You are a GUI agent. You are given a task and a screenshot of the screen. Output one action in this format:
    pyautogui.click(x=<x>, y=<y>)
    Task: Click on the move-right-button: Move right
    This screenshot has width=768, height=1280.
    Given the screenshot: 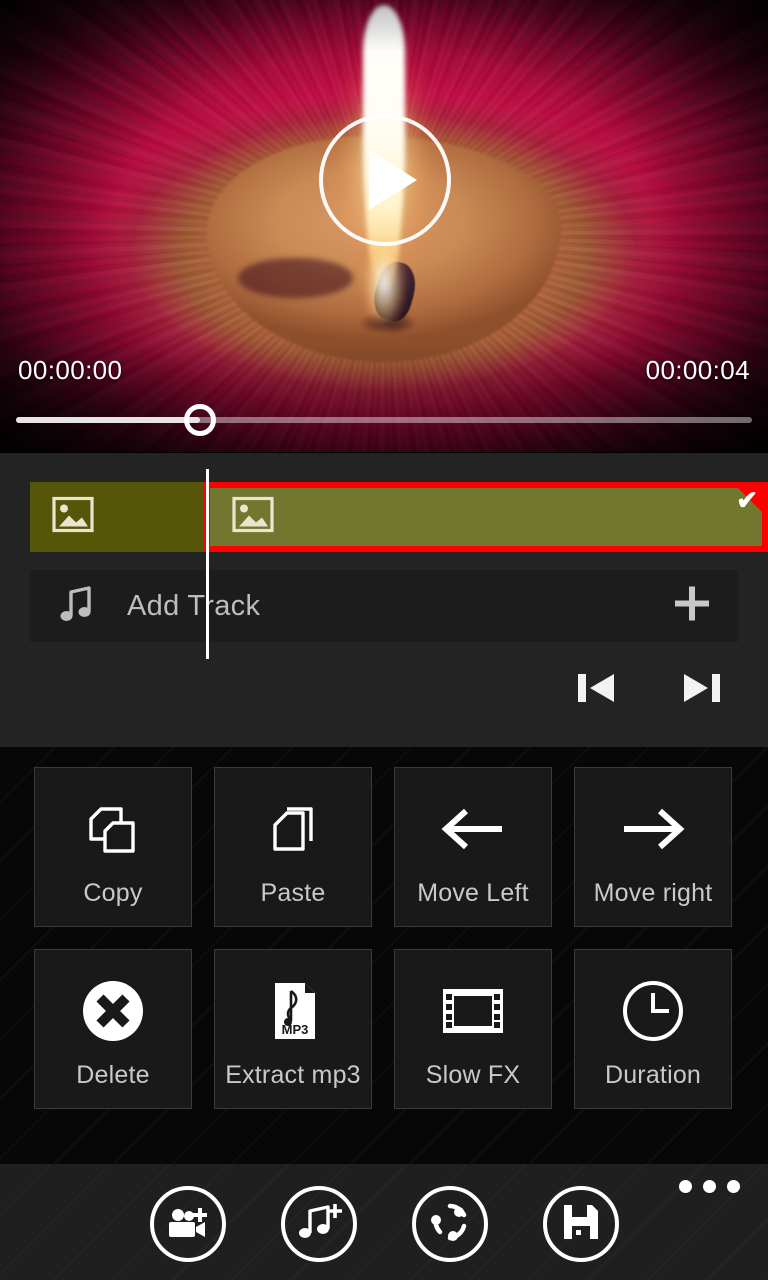 What is the action you would take?
    pyautogui.click(x=653, y=847)
    